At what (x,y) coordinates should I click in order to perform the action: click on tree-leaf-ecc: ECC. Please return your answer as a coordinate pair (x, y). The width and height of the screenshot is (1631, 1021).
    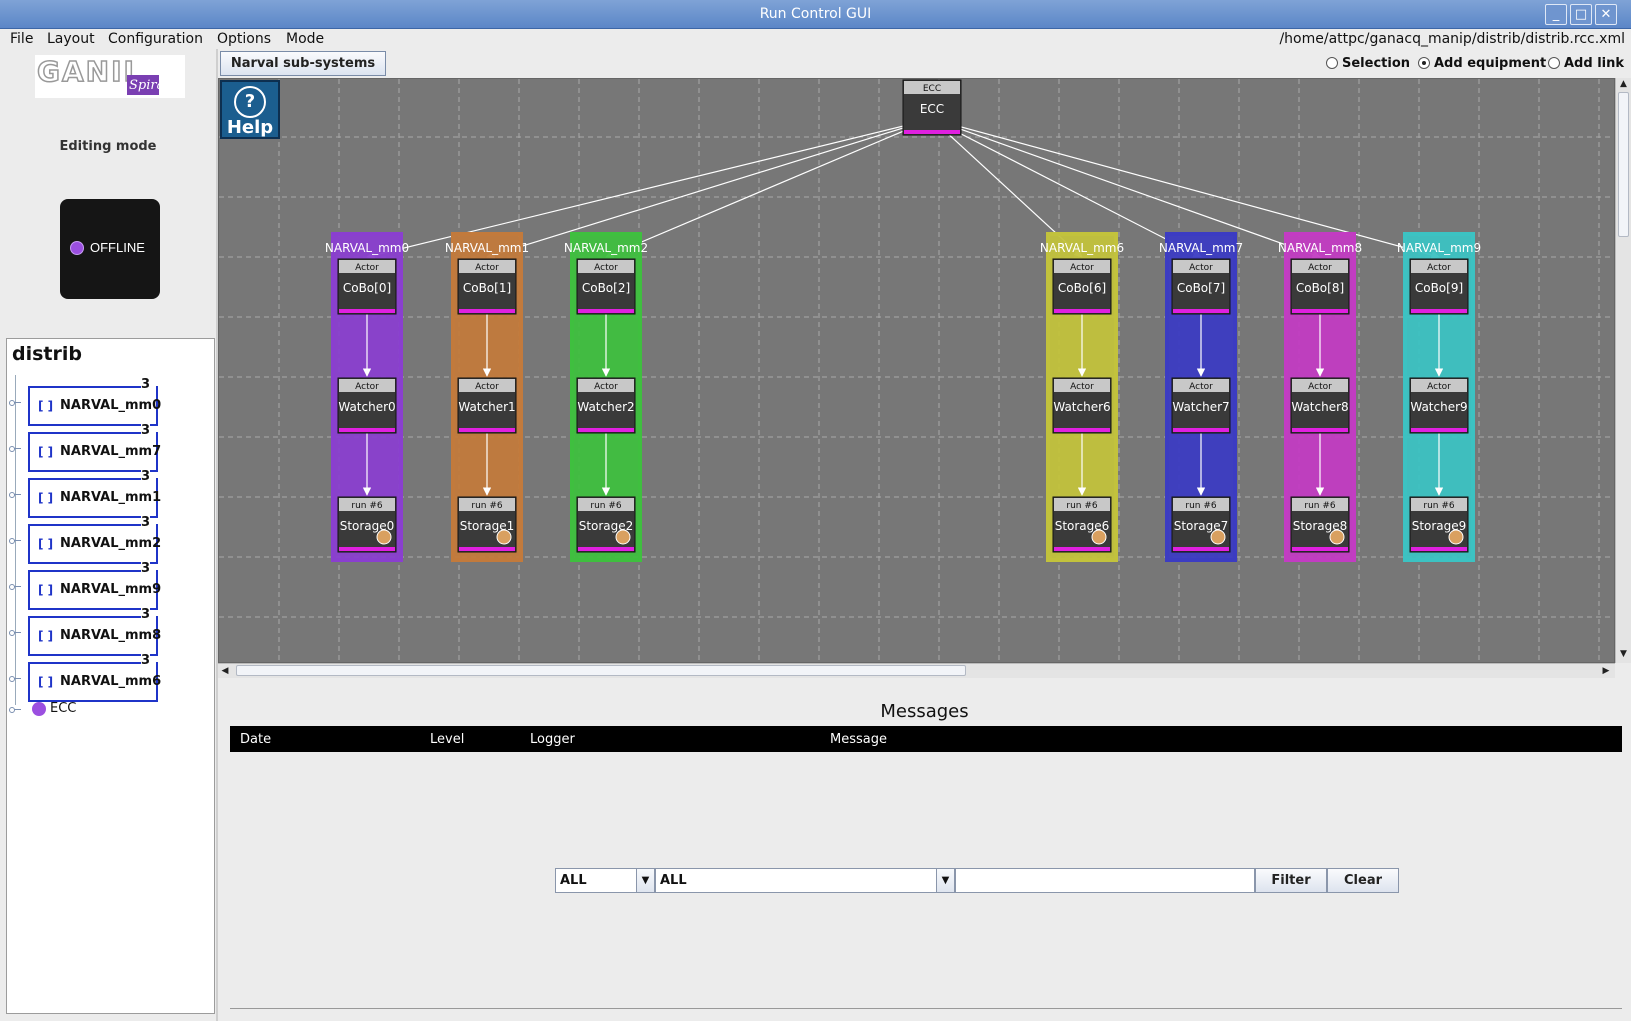
    Looking at the image, I should click on (63, 708).